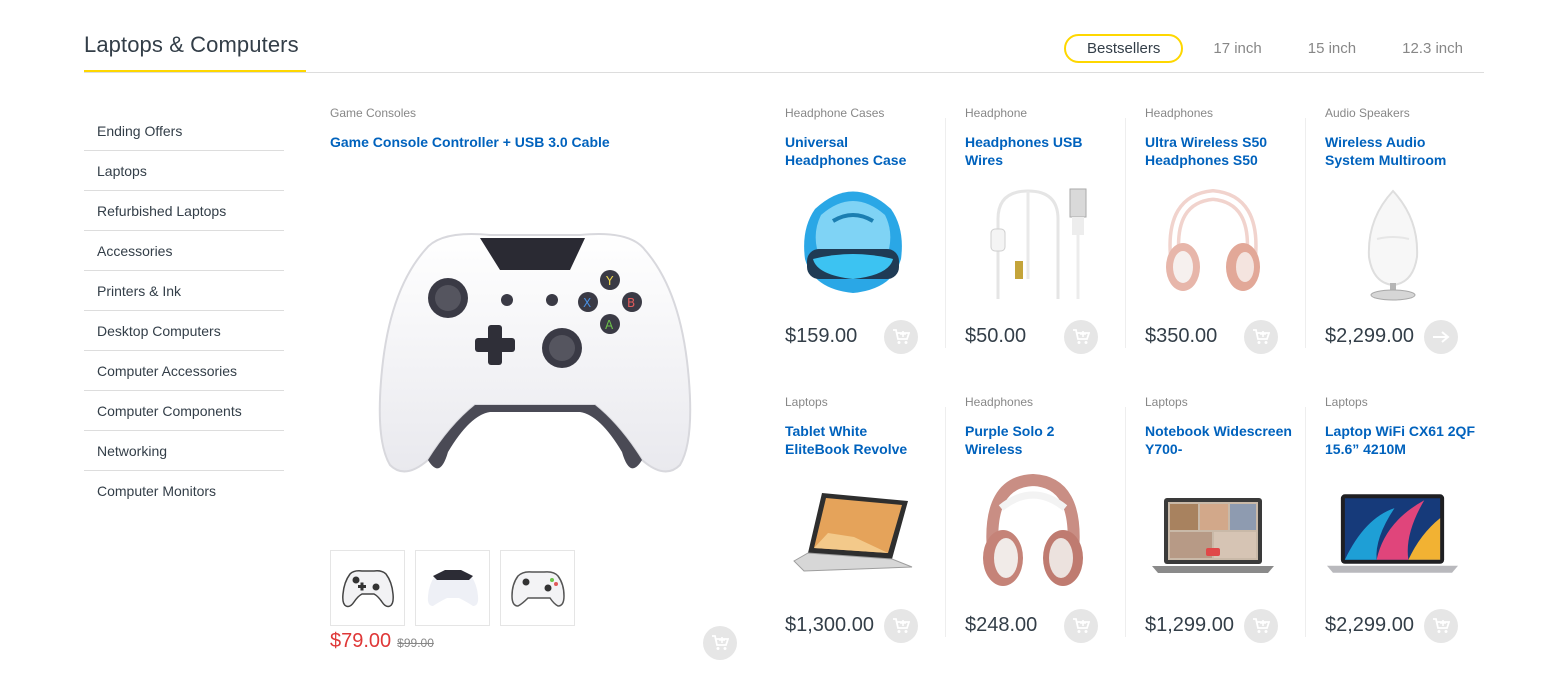 This screenshot has width=1568, height=693. I want to click on sidebar-item-computer-accessories: Computer Accessories, so click(184, 371).